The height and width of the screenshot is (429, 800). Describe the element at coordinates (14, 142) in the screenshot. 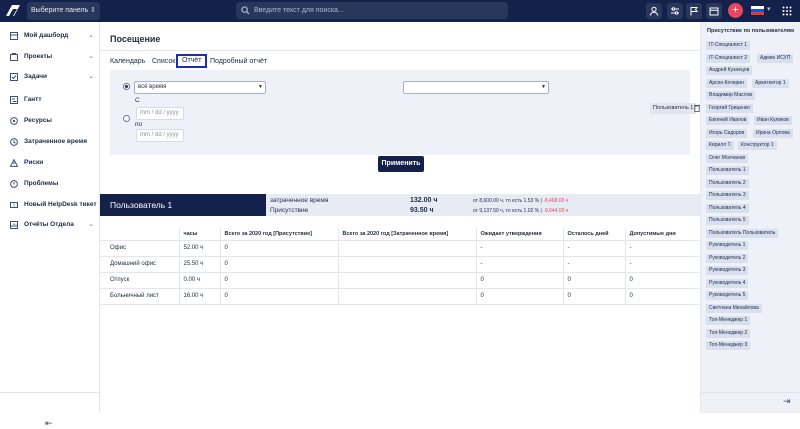

I see `clock-icon` at that location.